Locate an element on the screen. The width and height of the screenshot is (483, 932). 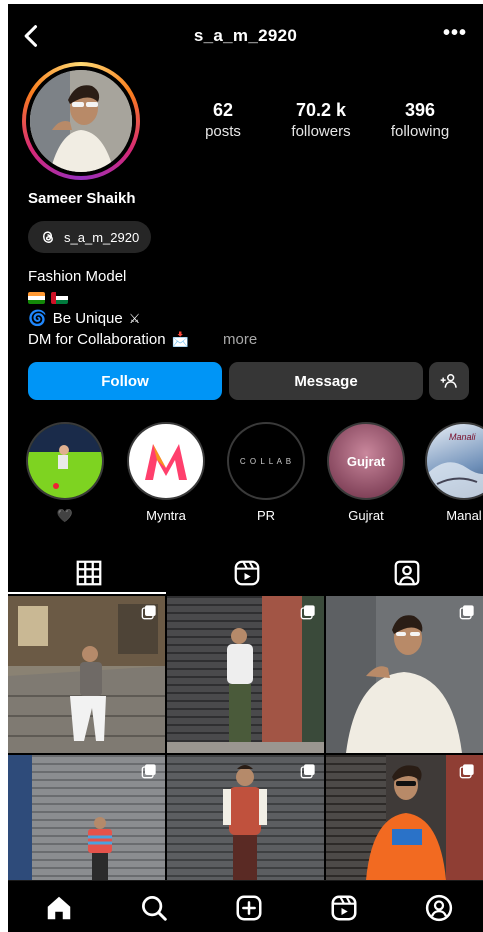
highlight-cover: Manali is located at coordinates (454, 461).